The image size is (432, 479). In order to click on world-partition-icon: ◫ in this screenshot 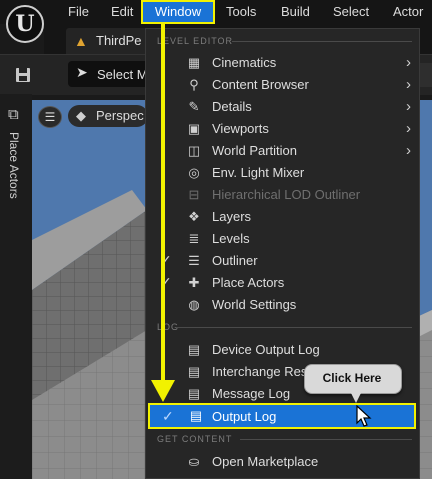, I will do `click(194, 150)`.